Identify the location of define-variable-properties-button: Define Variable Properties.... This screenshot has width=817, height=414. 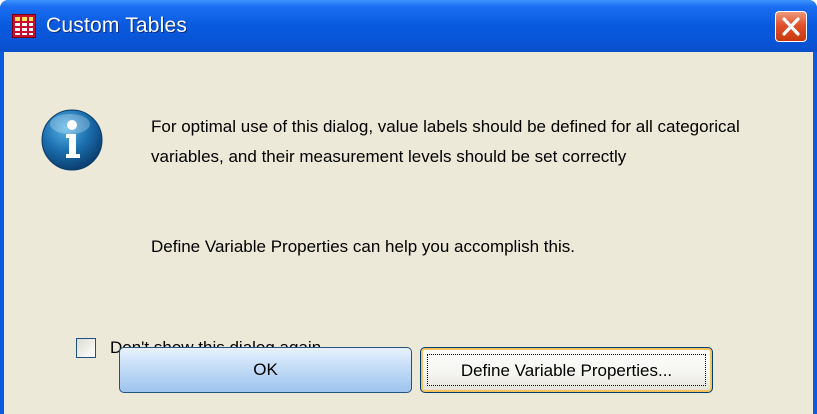
(566, 370).